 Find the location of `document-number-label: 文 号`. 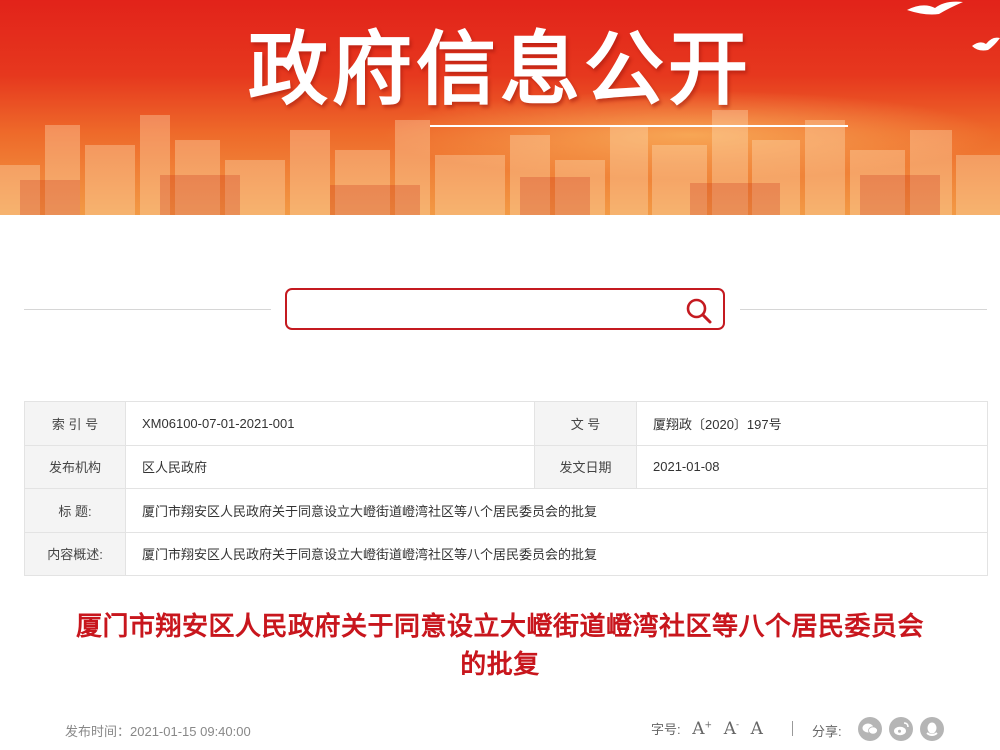

document-number-label: 文 号 is located at coordinates (585, 423).